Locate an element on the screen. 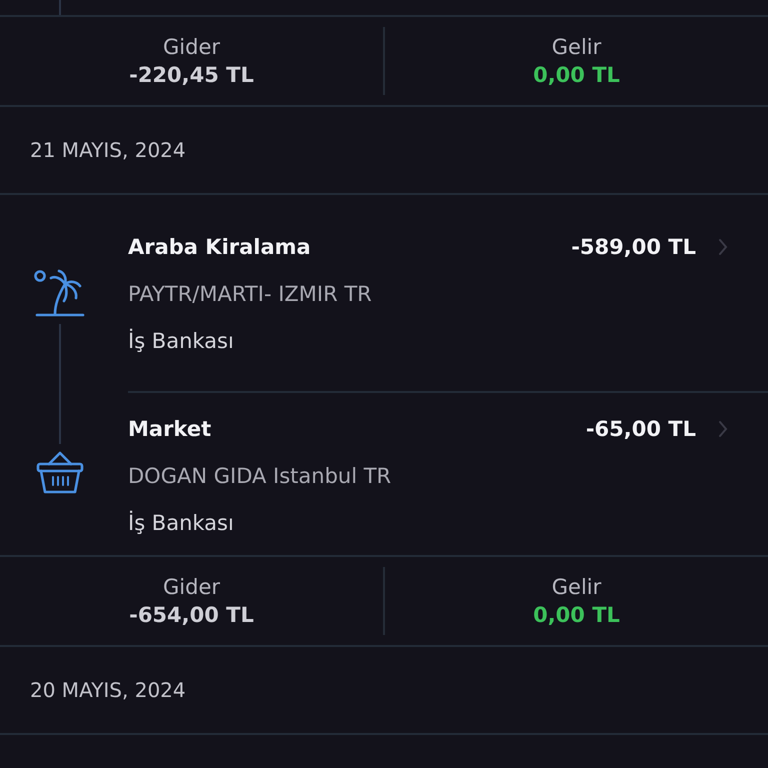 The image size is (768, 768). date-header: 21 MAYIS, 2024 is located at coordinates (108, 150).